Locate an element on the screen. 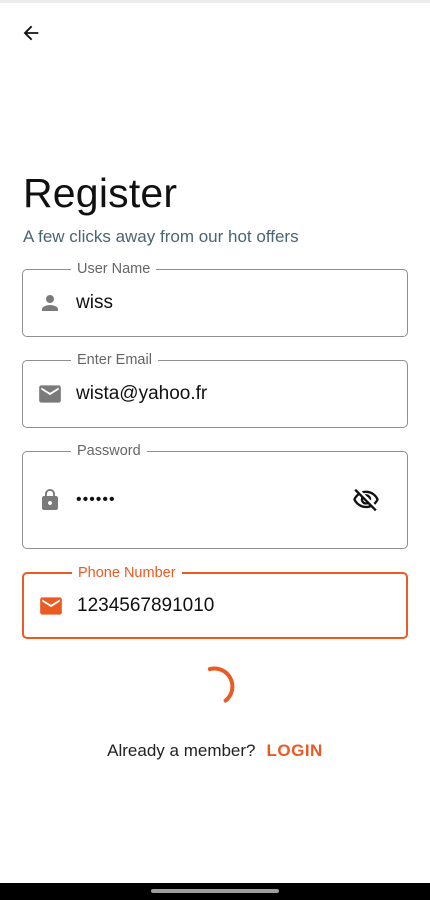 The image size is (430, 900). password-label: Password is located at coordinates (109, 451).